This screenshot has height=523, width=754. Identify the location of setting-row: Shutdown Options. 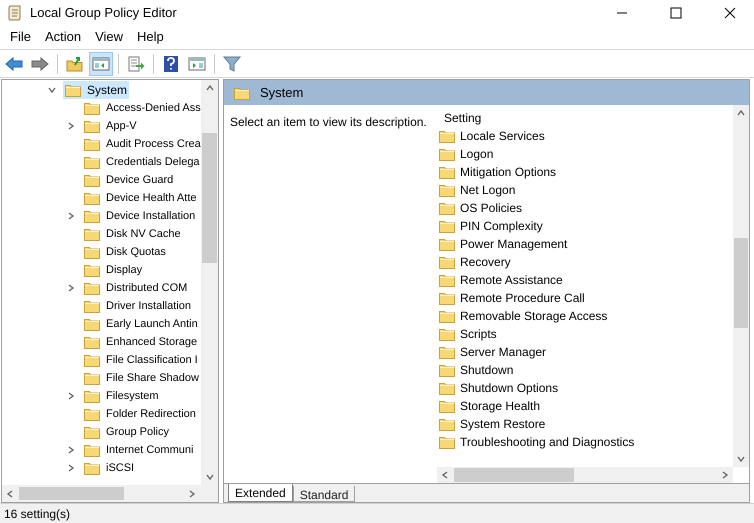
(586, 388).